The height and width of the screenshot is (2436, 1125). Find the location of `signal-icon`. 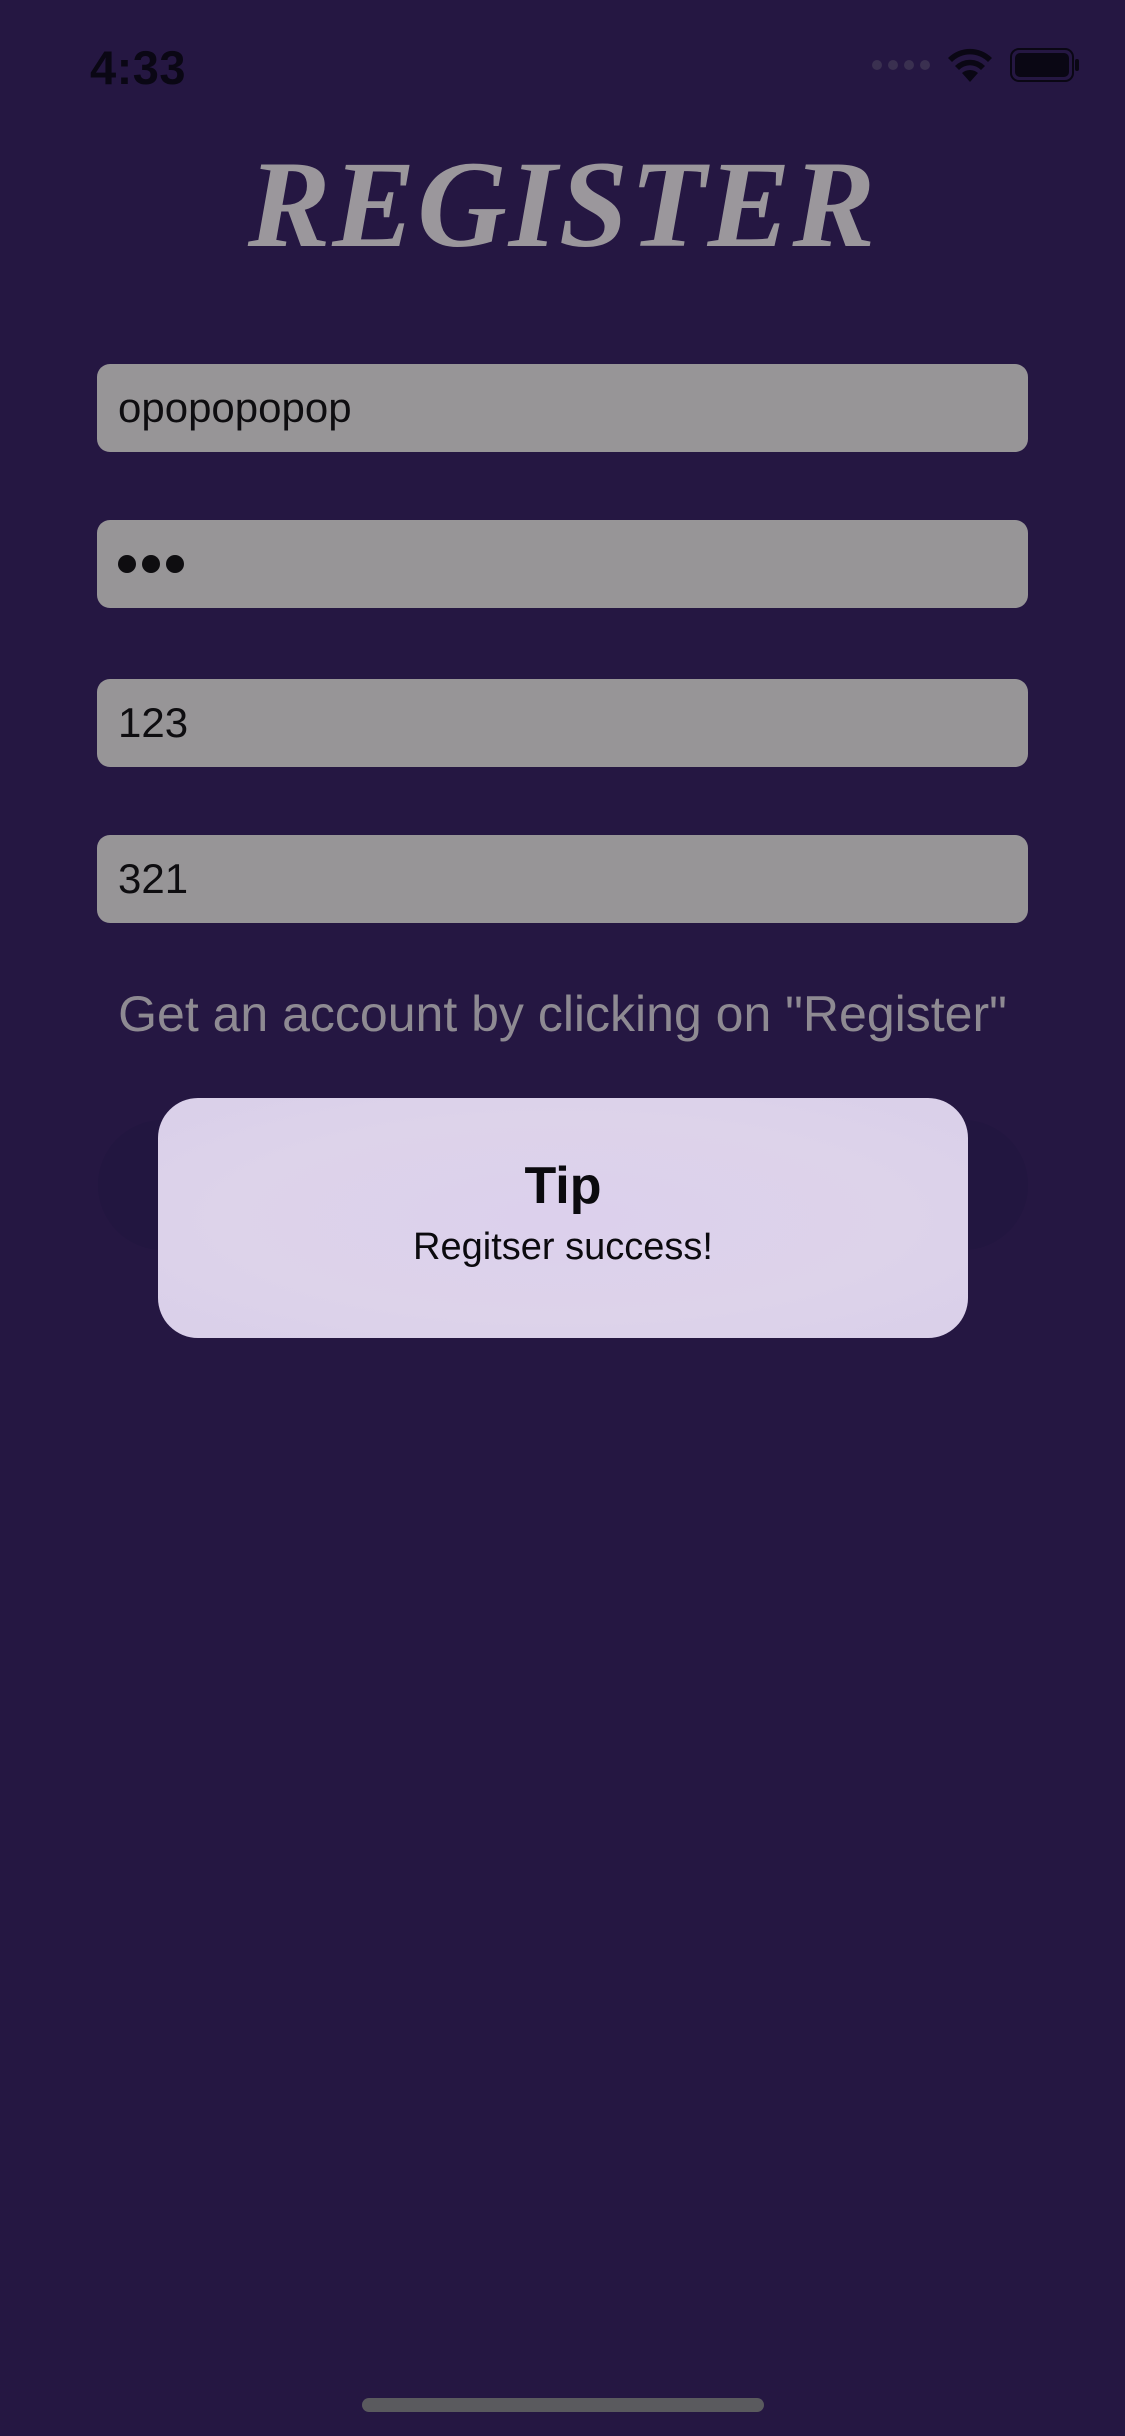

signal-icon is located at coordinates (901, 65).